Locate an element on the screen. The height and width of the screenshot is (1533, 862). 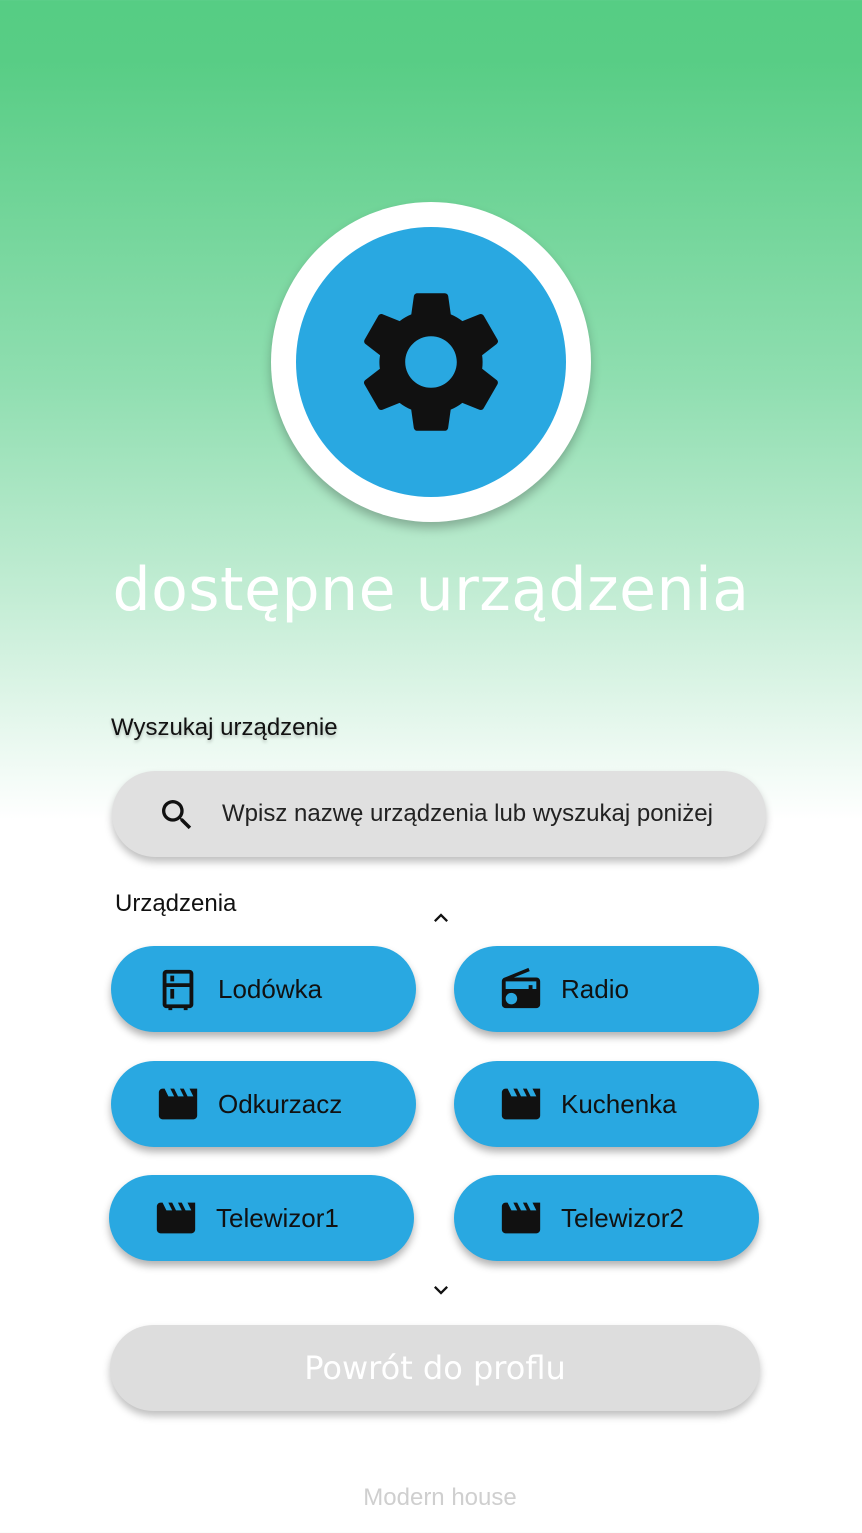
device-button-radio: Radio is located at coordinates (606, 989).